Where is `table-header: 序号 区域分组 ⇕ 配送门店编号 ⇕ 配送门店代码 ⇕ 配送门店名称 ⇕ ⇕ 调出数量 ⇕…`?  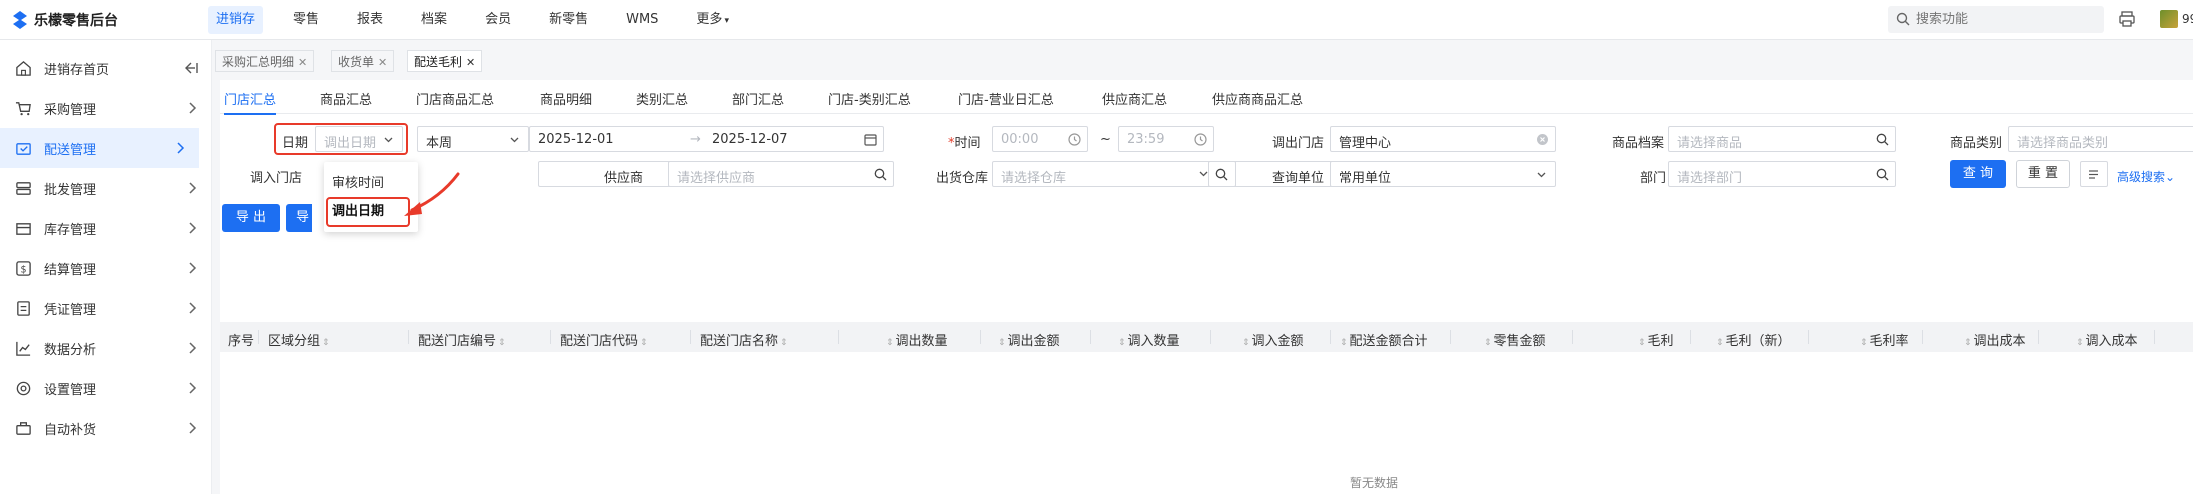 table-header: 序号 区域分组 ⇕ 配送门店编号 ⇕ 配送门店代码 ⇕ 配送门店名称 ⇕ ⇕ 调出数量 ⇕… is located at coordinates (1206, 337).